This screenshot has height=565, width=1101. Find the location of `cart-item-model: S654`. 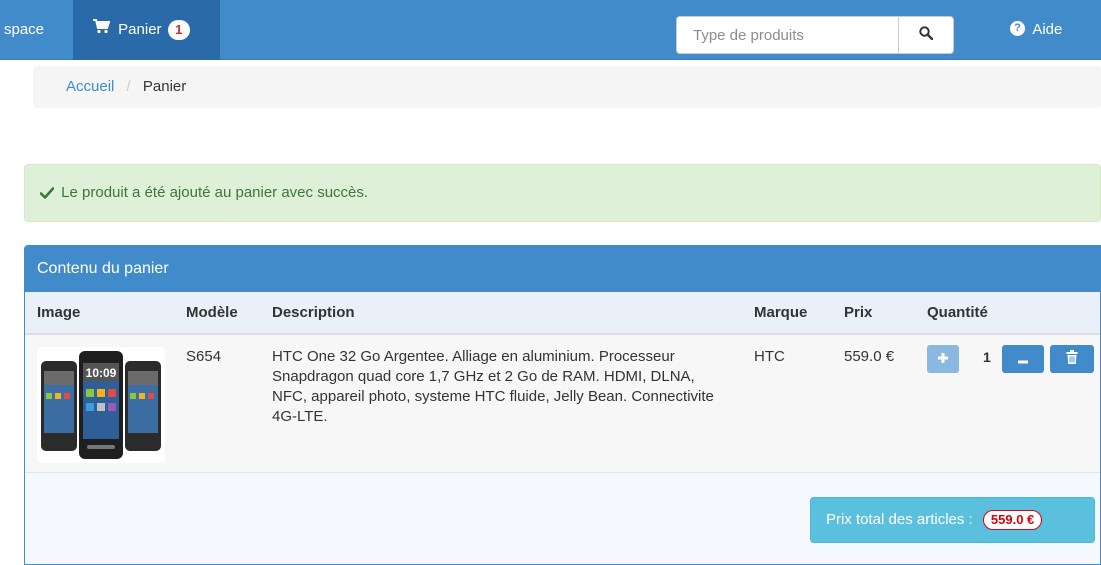

cart-item-model: S654 is located at coordinates (204, 356).